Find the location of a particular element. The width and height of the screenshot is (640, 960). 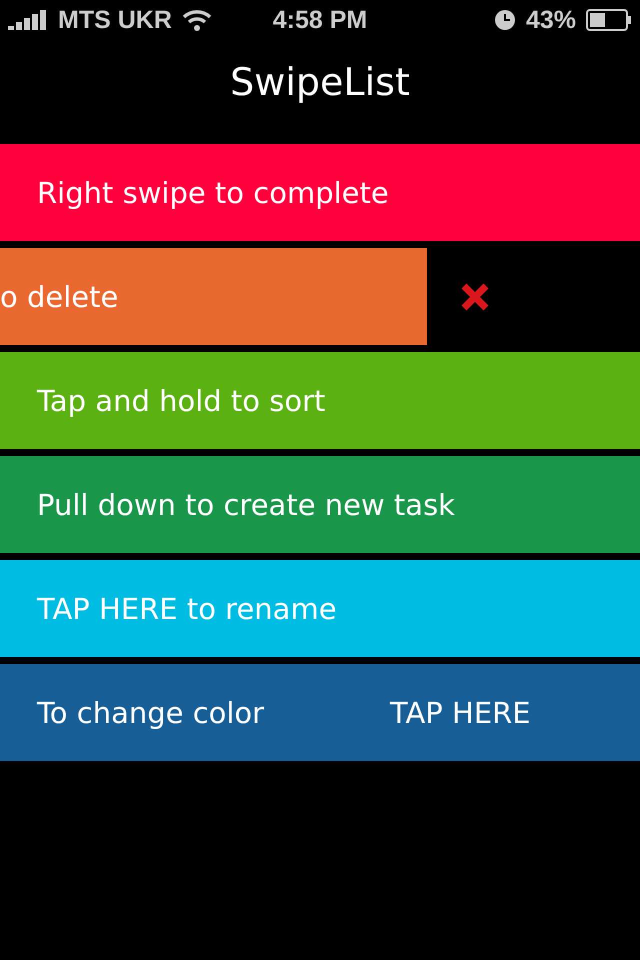

clock-time: 4:58 PM is located at coordinates (320, 20).